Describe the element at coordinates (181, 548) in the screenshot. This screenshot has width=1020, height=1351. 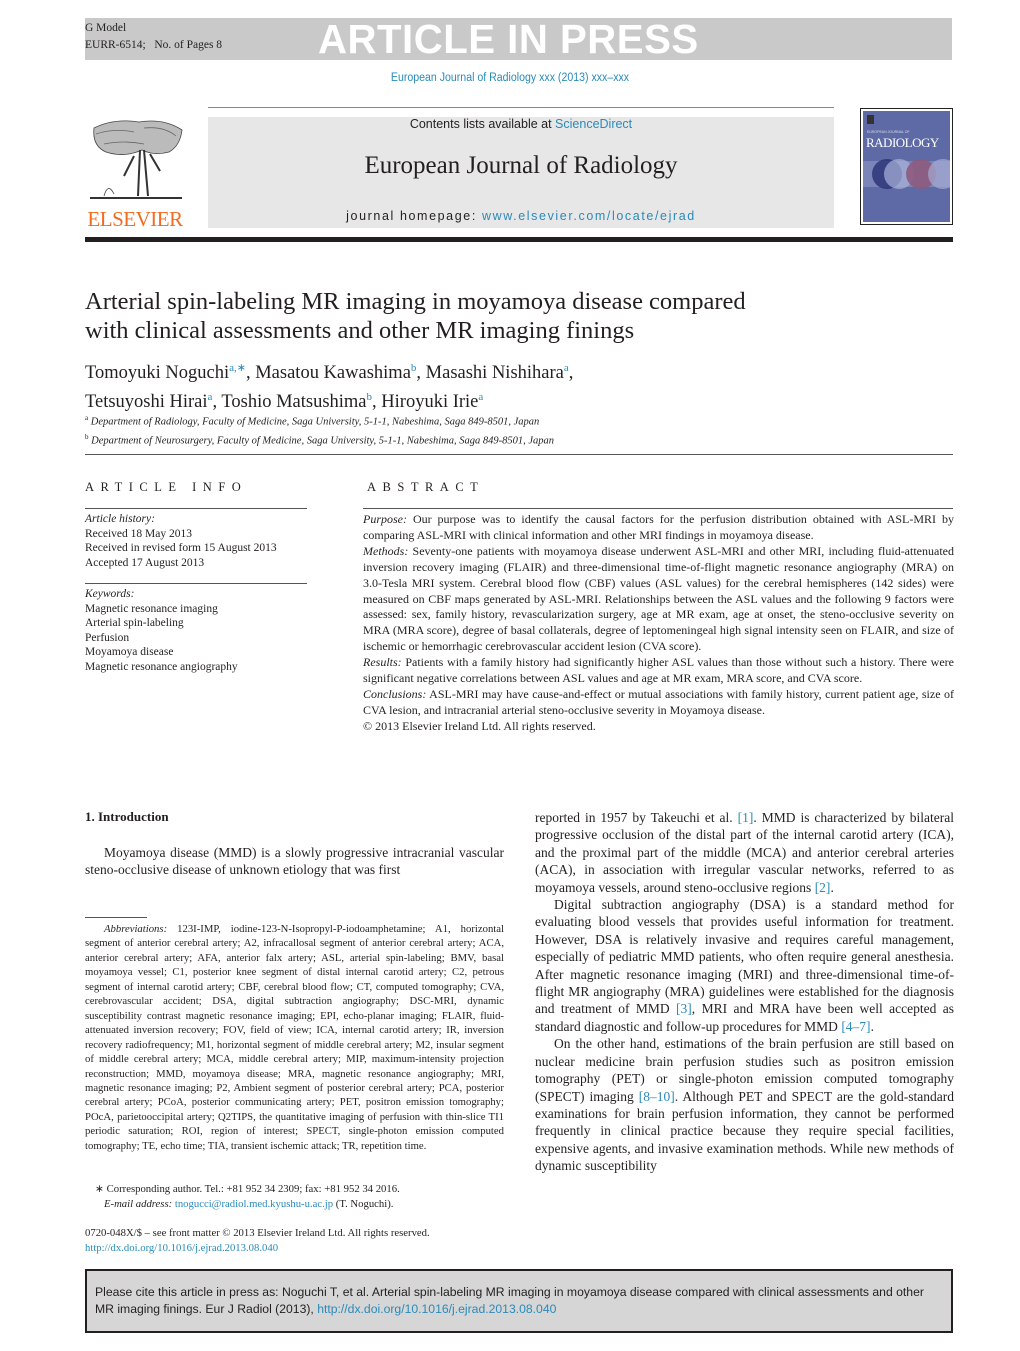
I see `history-item: Received in revised form 15 August 2013` at that location.